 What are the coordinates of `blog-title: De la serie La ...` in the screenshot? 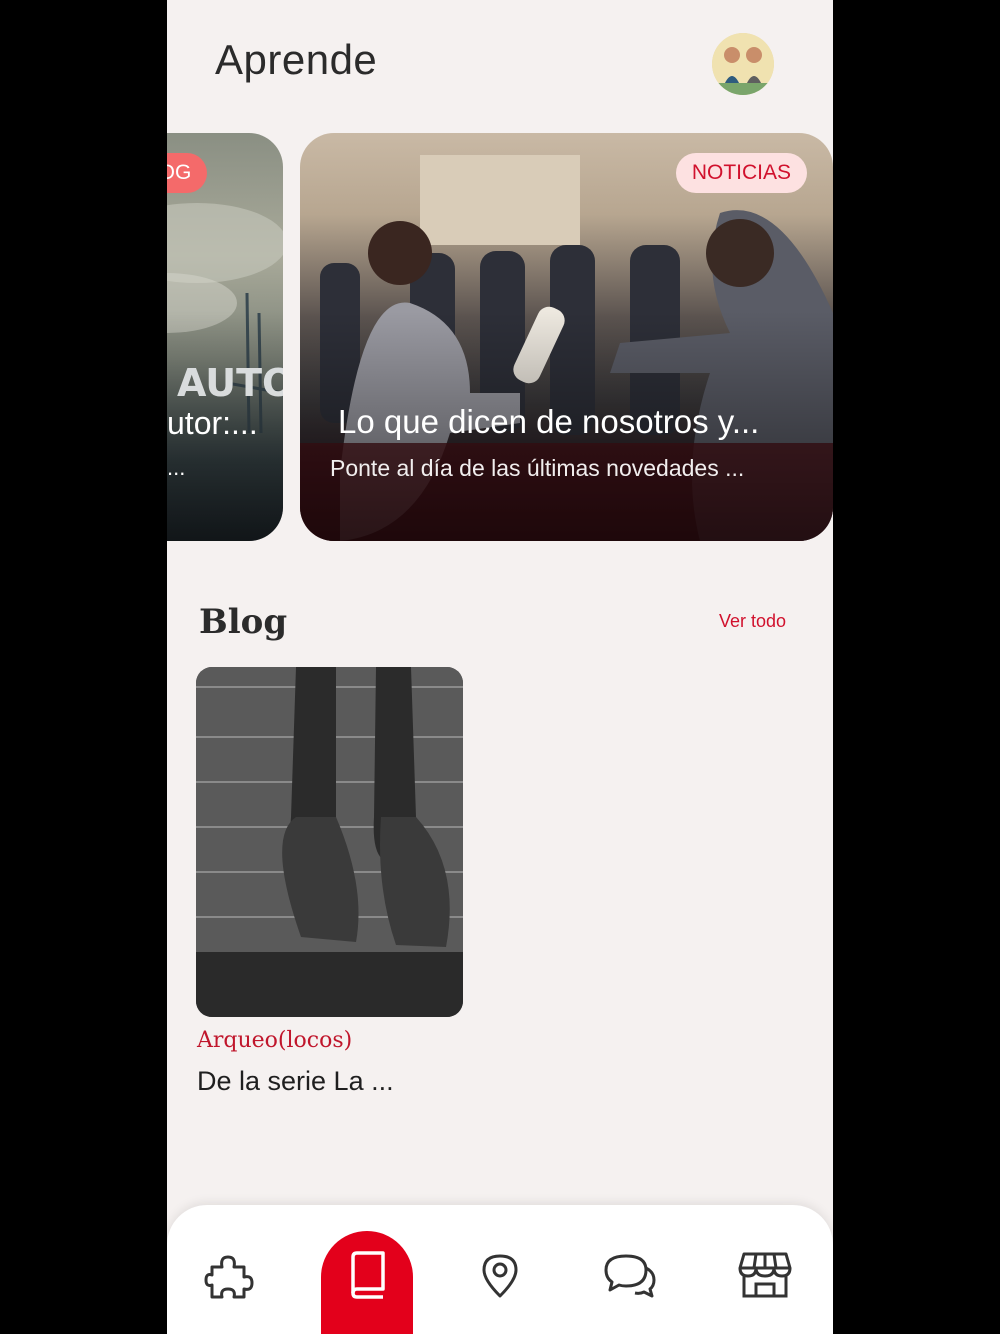 It's located at (295, 1081).